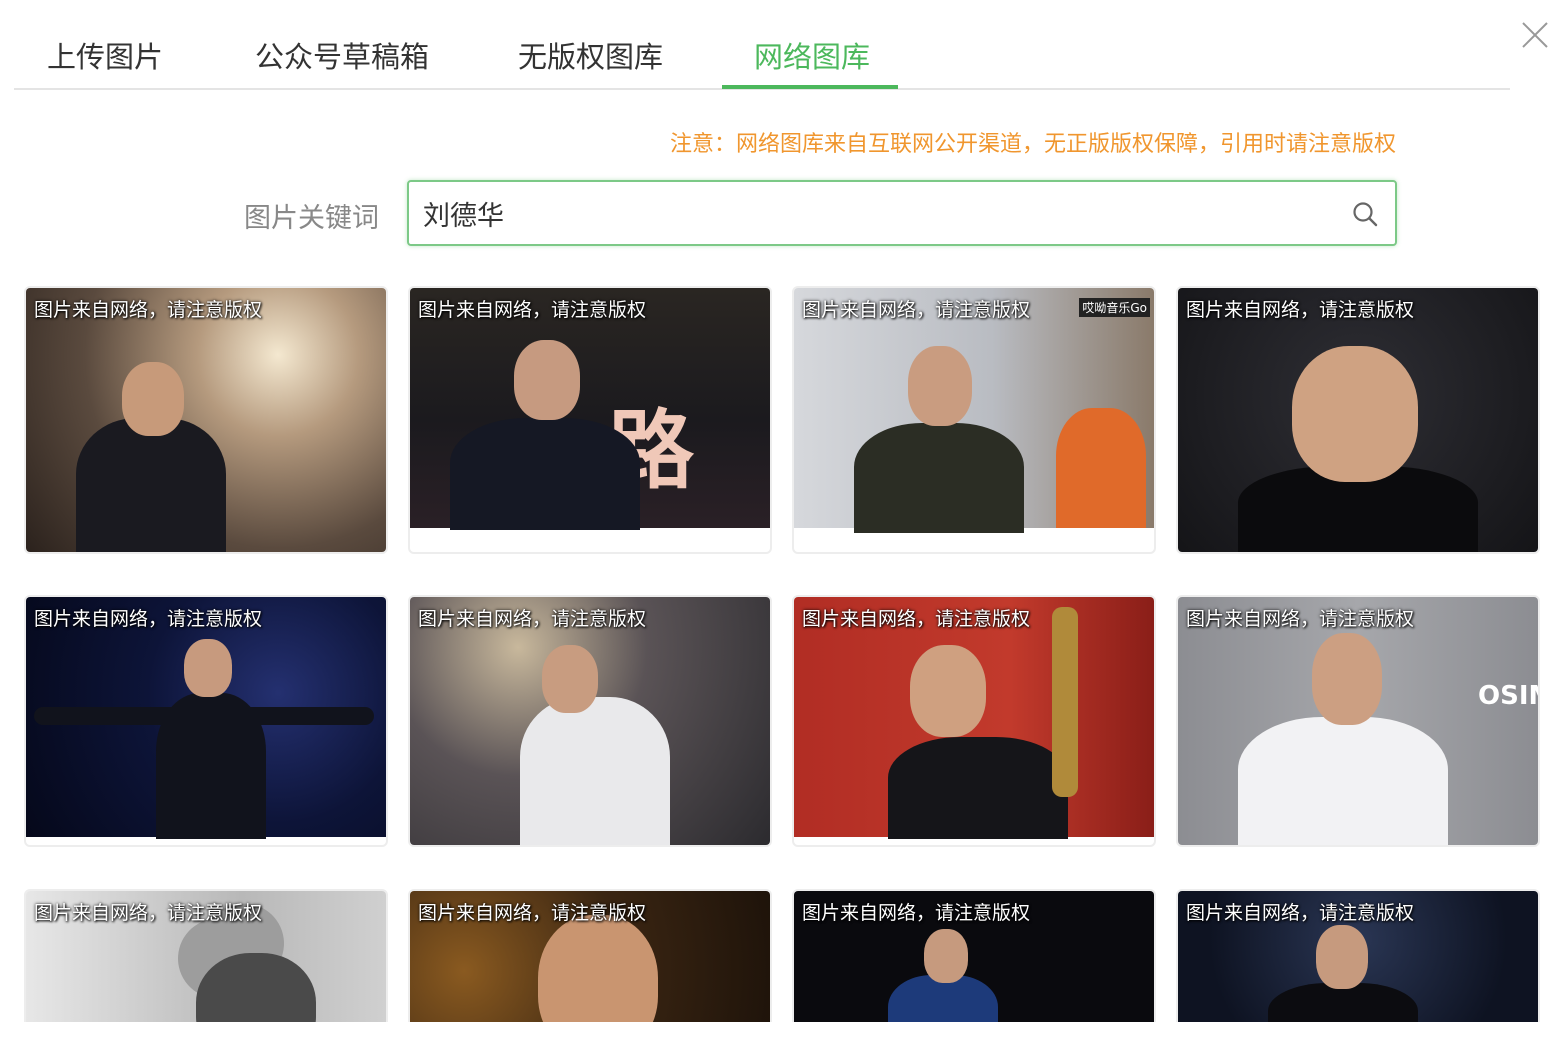 The height and width of the screenshot is (1042, 1568). I want to click on image-card: OSIM* 图片来自网络，请注意版权, so click(1358, 721).